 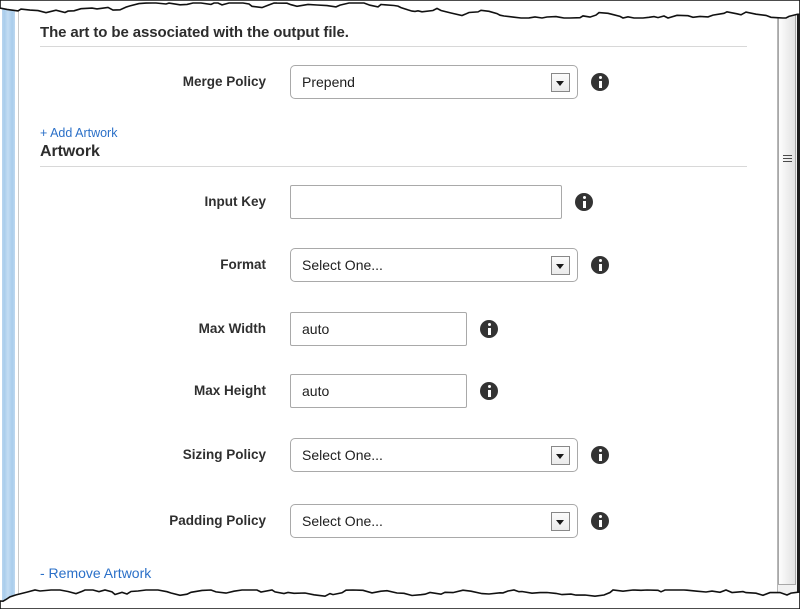 I want to click on field-label: Input Key, so click(x=235, y=201).